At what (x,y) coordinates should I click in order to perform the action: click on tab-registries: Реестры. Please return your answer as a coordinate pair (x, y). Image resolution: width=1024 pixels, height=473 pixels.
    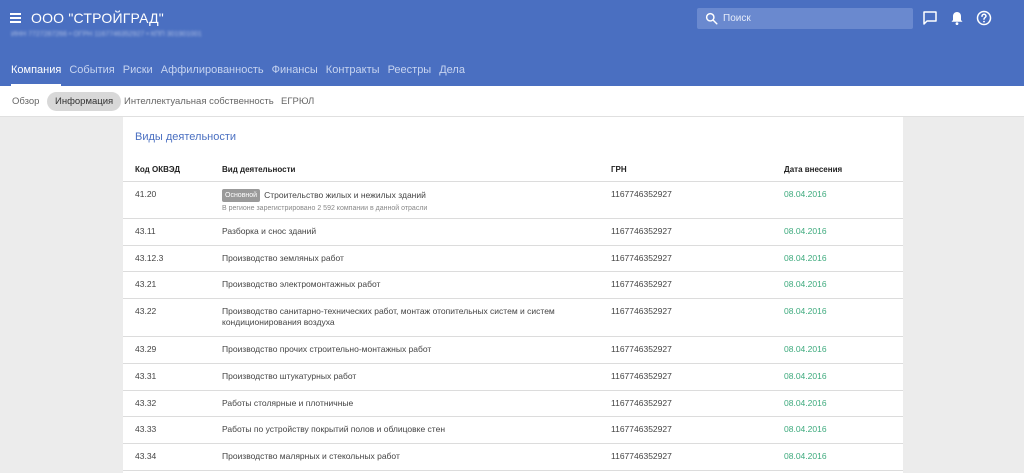
    Looking at the image, I should click on (410, 75).